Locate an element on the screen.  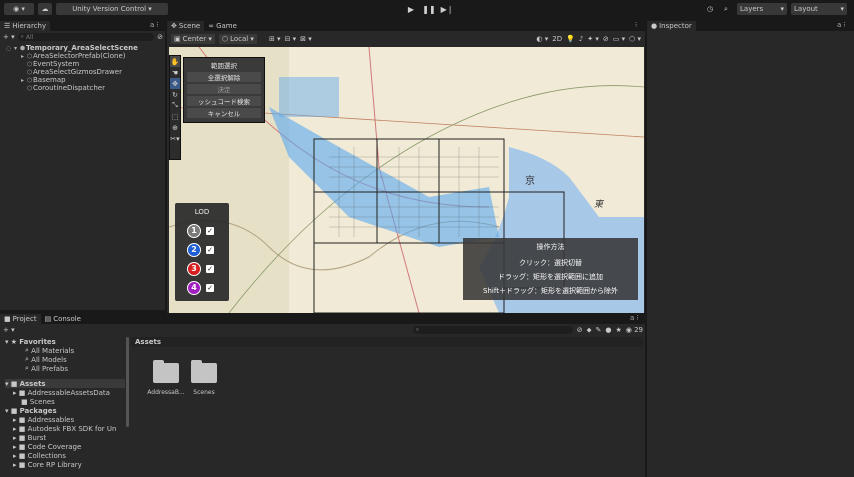
sidebar-packages: ▾ ■ Packages is located at coordinates (65, 410).